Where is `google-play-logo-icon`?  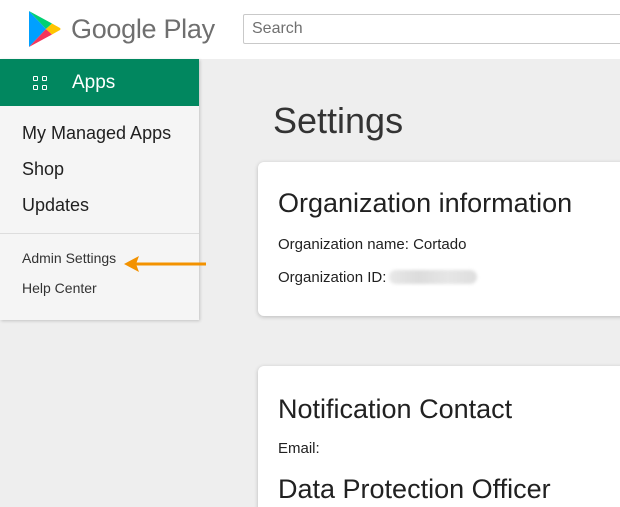
google-play-logo-icon is located at coordinates (45, 29).